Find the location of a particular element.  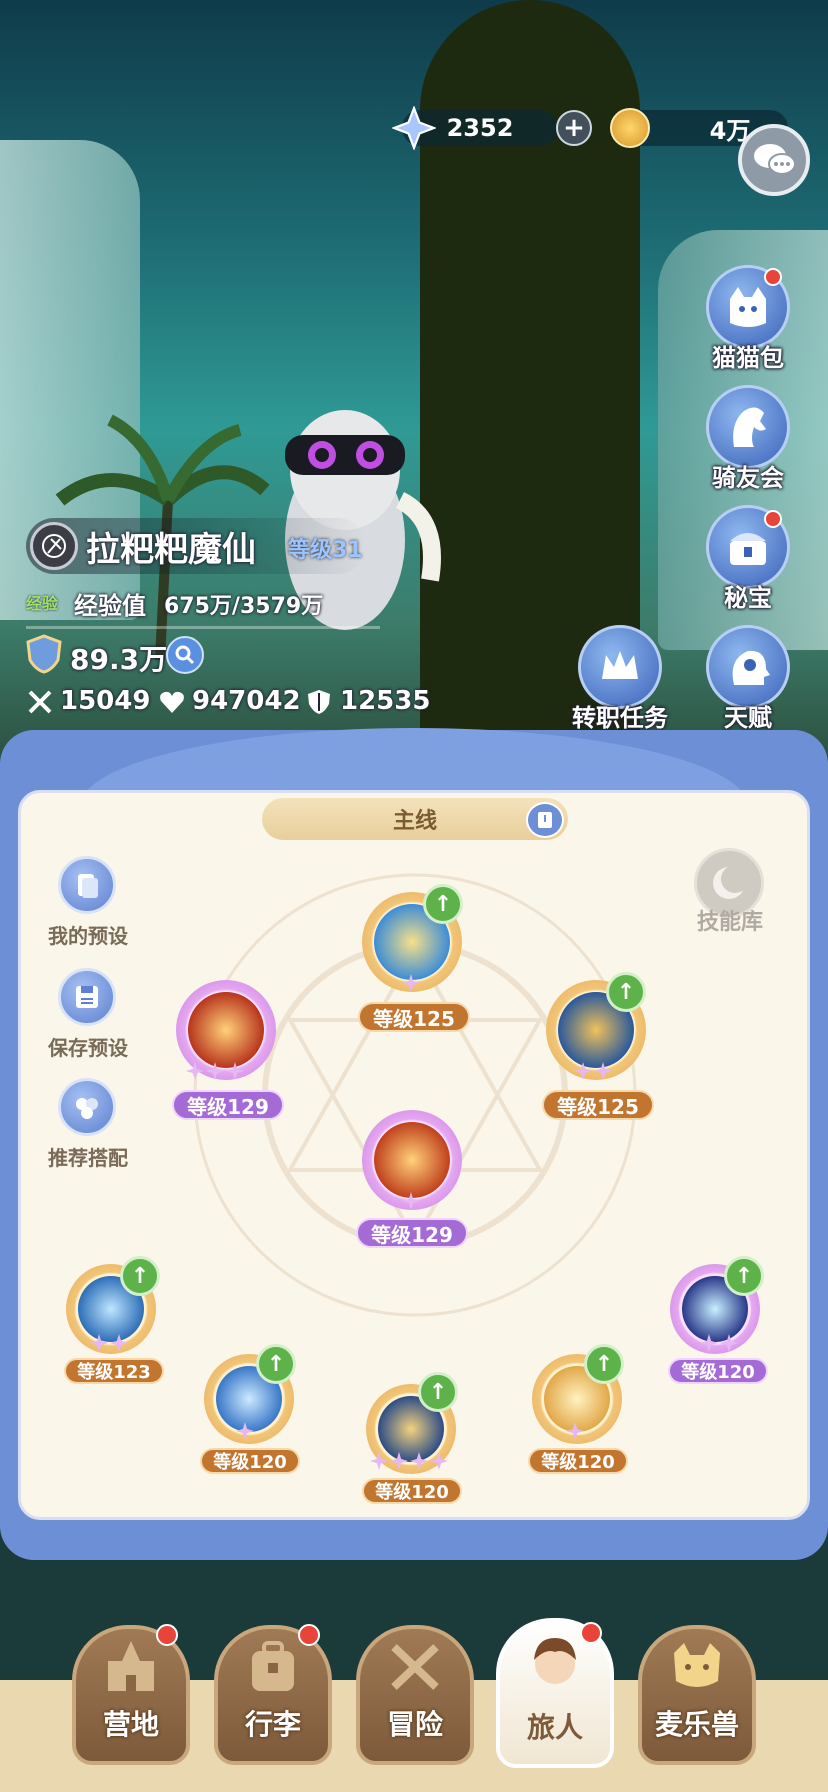

traveler-avatar-icon is located at coordinates (555, 1661).